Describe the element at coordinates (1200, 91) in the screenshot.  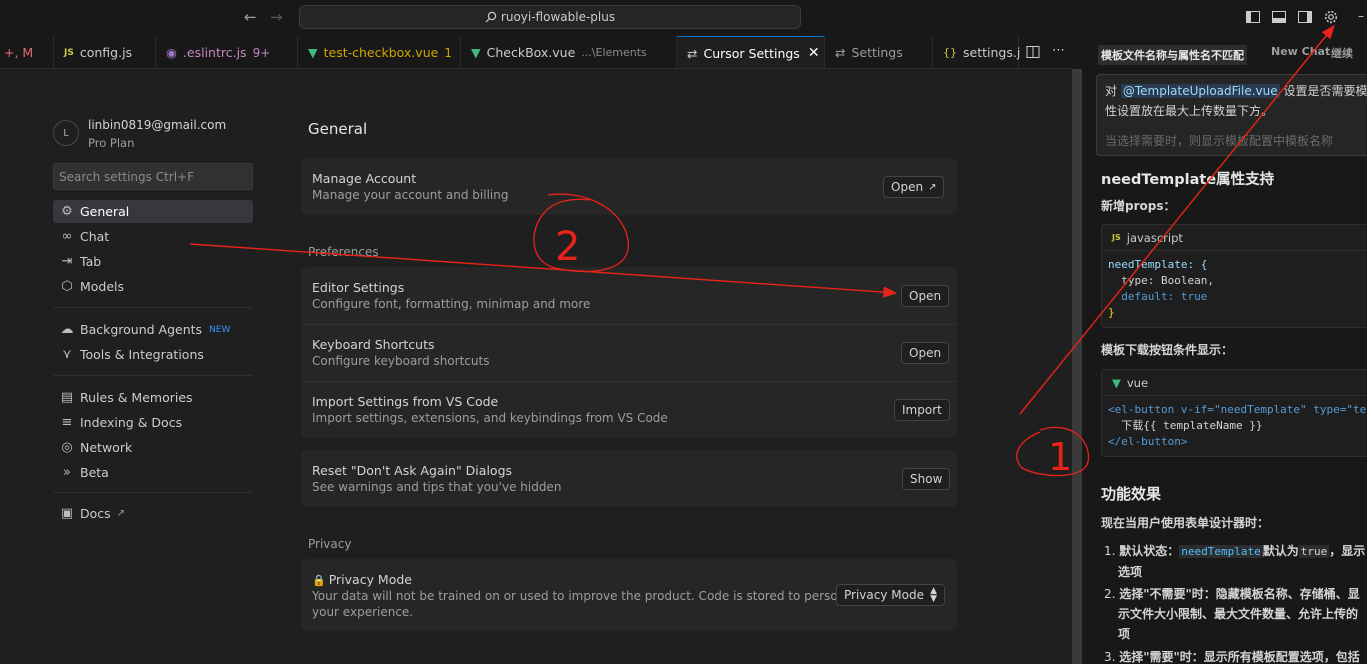
I see `file-mention: @TemplateUploadFile.vue` at that location.